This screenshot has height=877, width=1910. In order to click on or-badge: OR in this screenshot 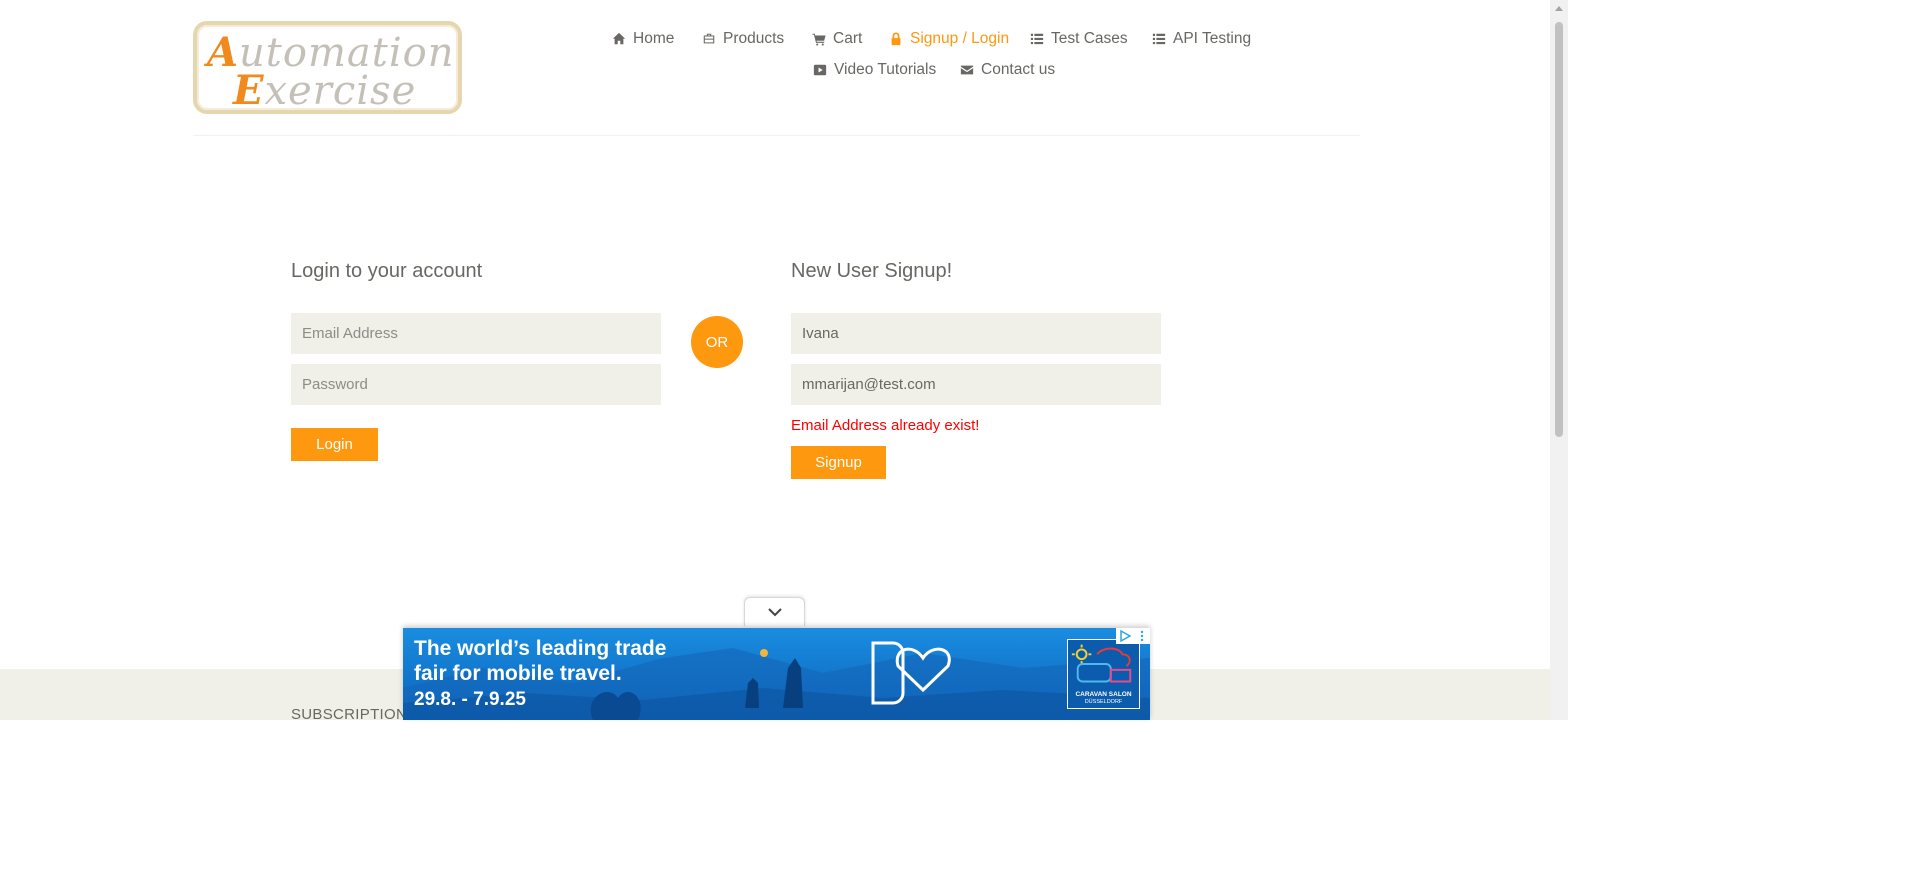, I will do `click(717, 342)`.